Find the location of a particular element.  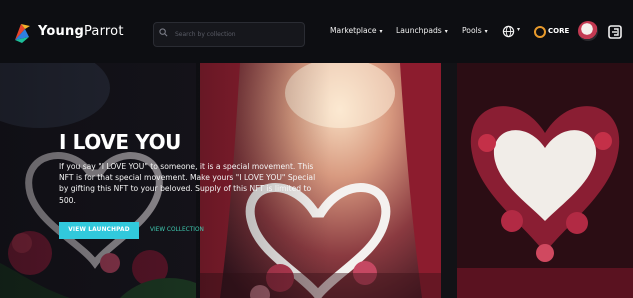

core-label: CORE is located at coordinates (559, 31).